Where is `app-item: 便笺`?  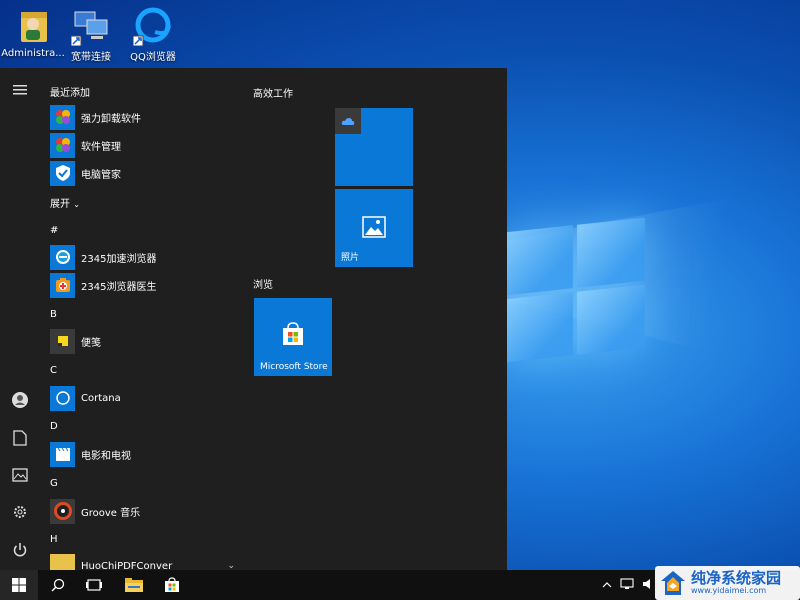
app-item: 便笺 is located at coordinates (75, 341).